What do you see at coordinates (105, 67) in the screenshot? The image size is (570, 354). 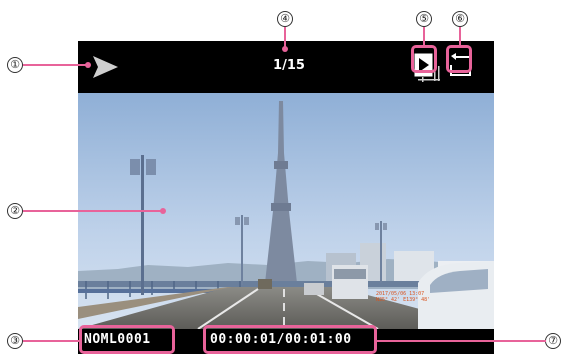 I see `play-icon` at bounding box center [105, 67].